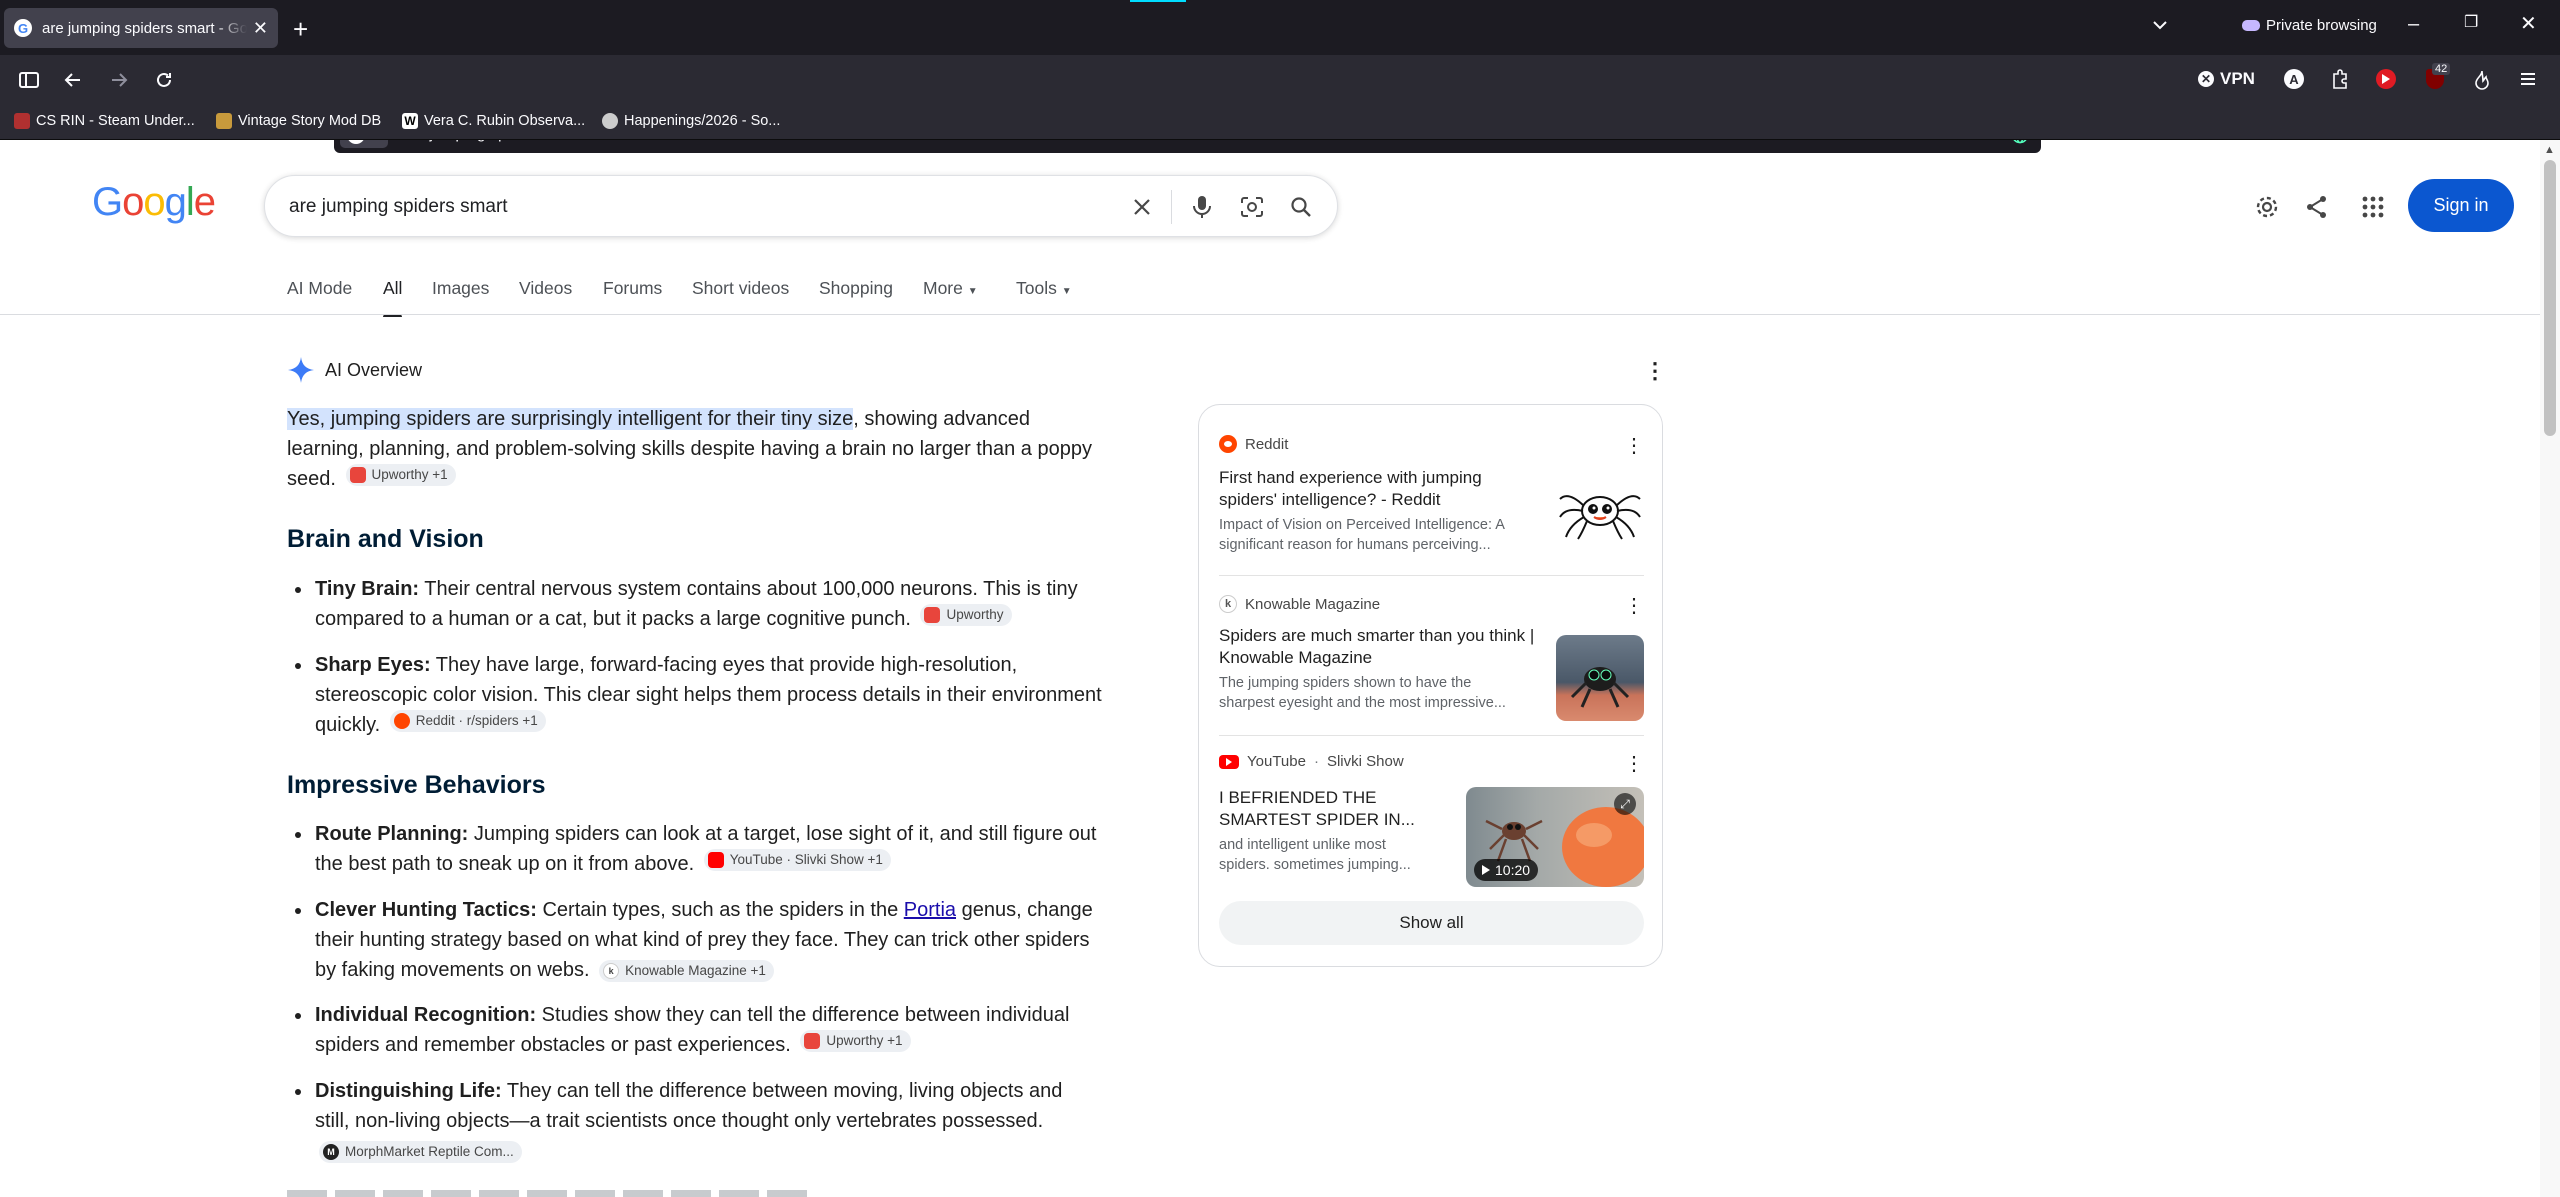 The width and height of the screenshot is (2560, 1197). Describe the element at coordinates (460, 288) in the screenshot. I see `tab-images: Images` at that location.